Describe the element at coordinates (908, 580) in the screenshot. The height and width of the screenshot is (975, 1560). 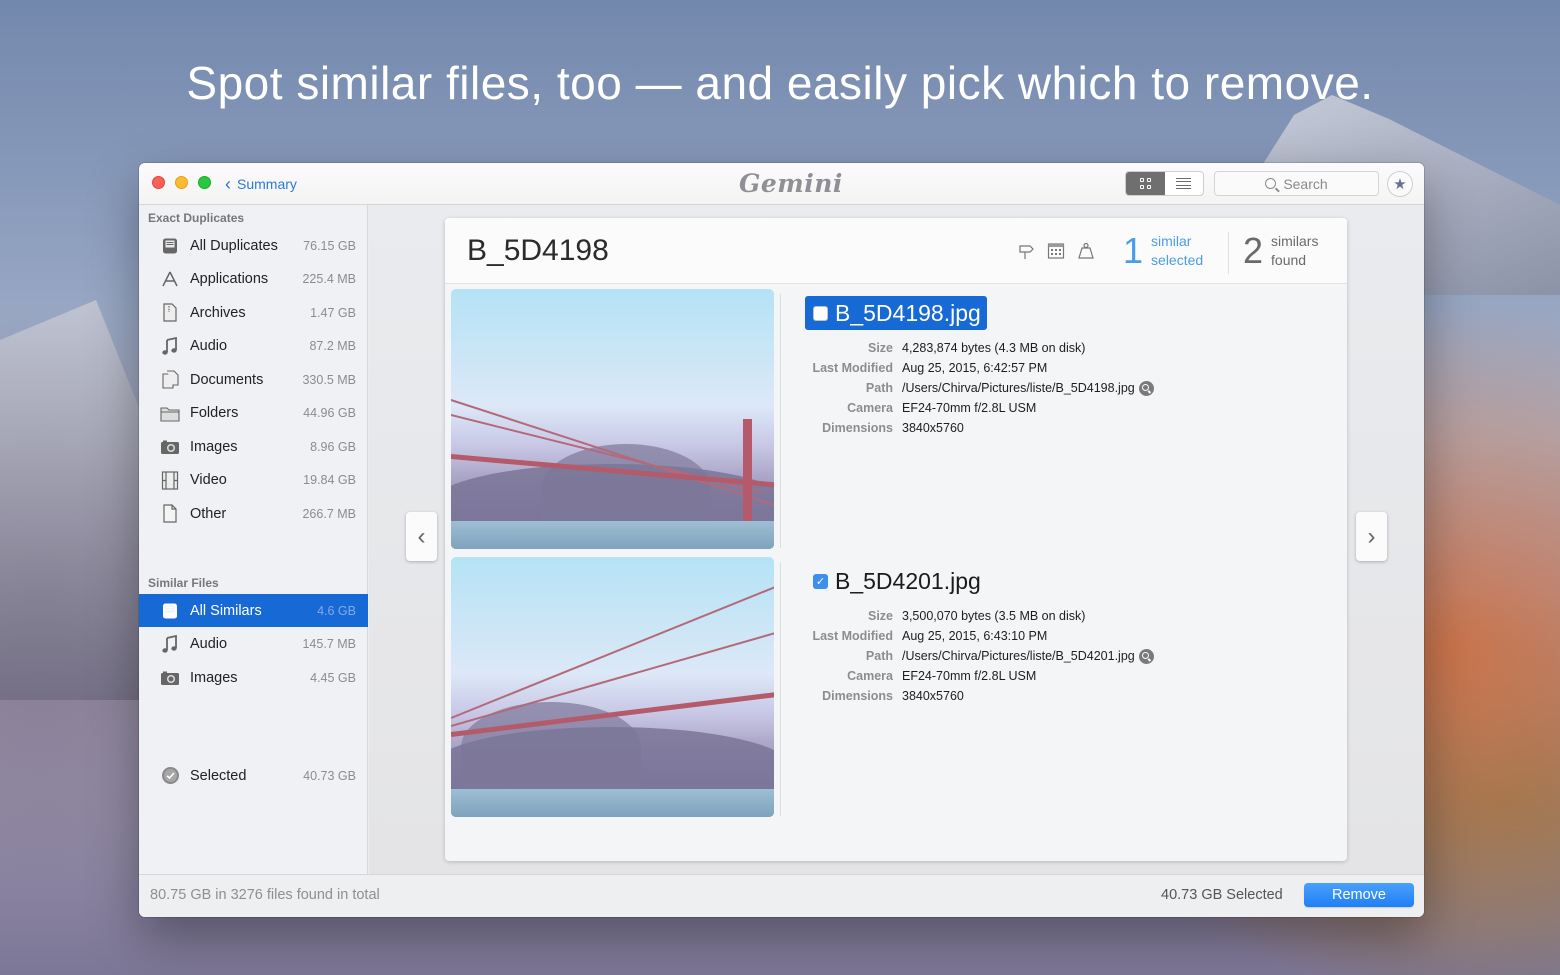
I see `file-name: B_5D4201.jpg` at that location.